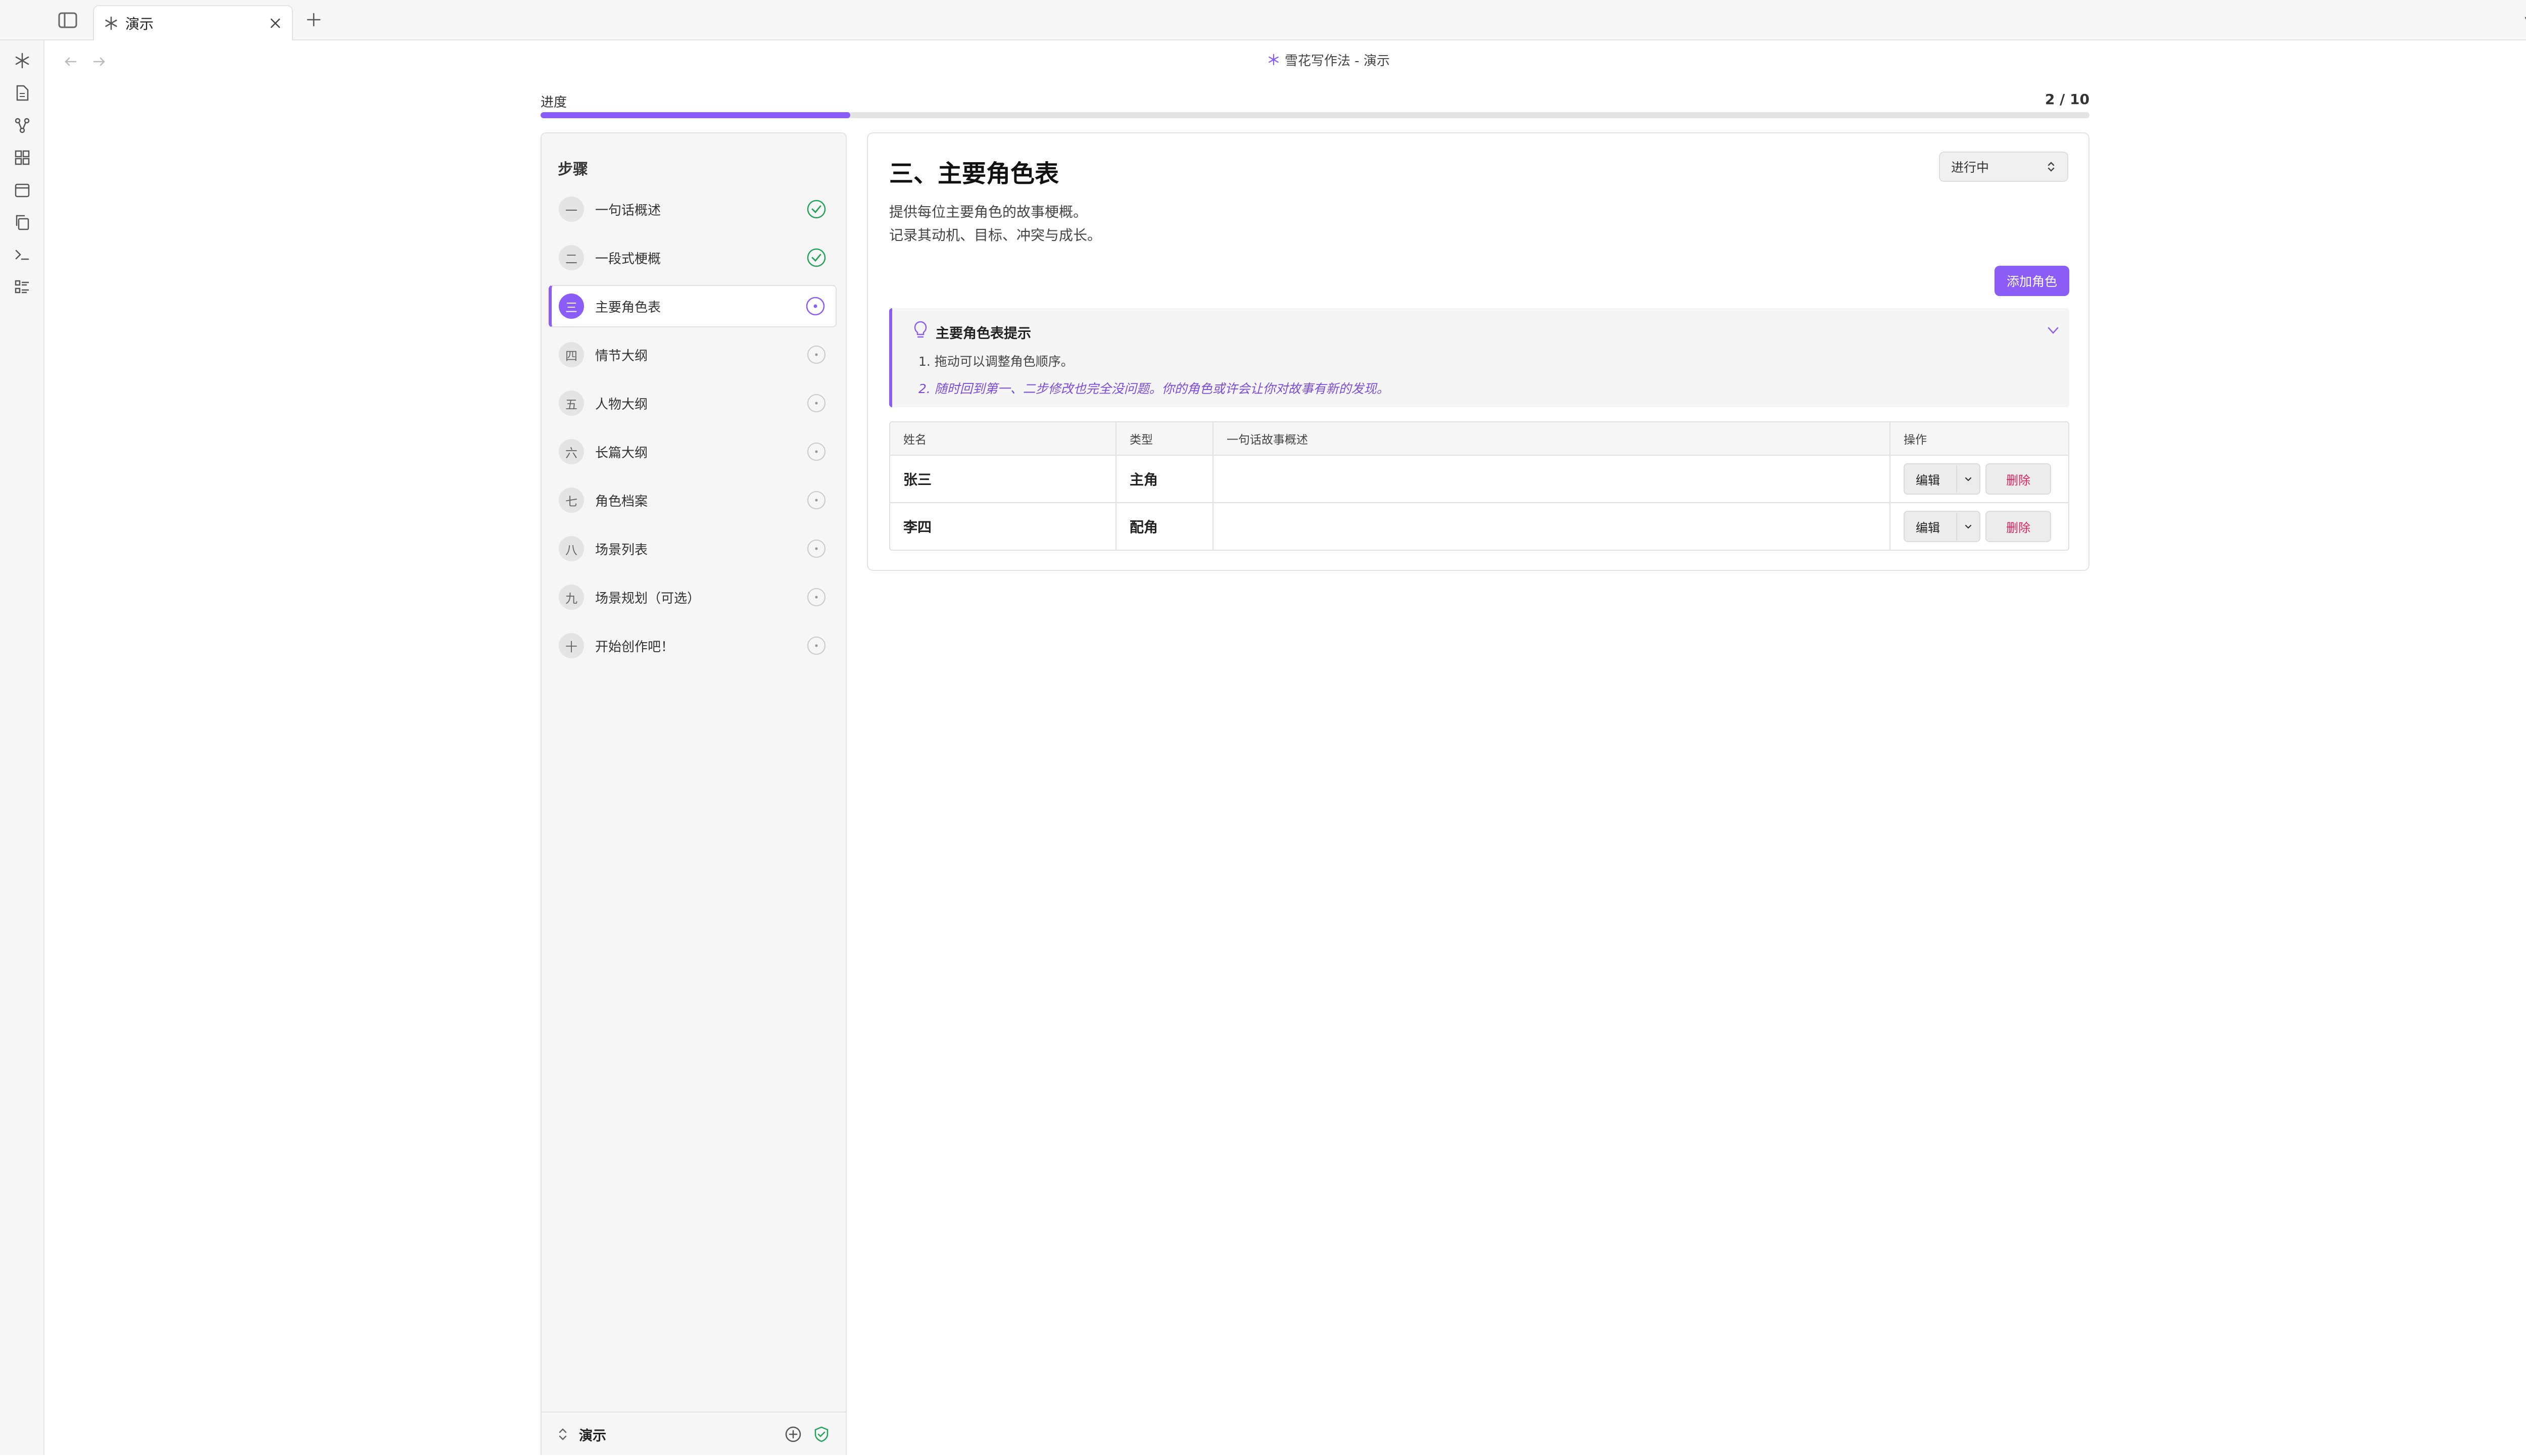  I want to click on step-label: 角色档案, so click(621, 501).